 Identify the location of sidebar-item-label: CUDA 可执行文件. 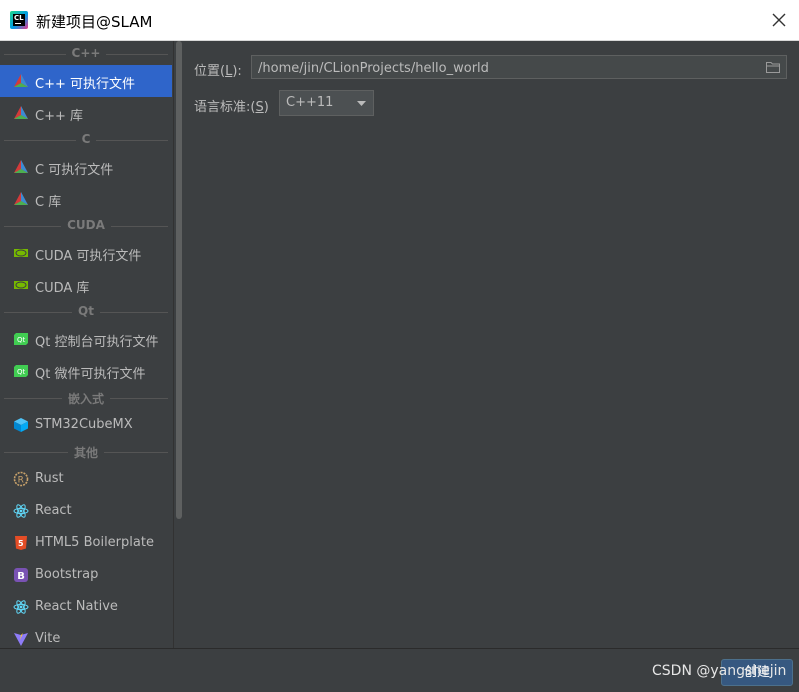
(88, 256).